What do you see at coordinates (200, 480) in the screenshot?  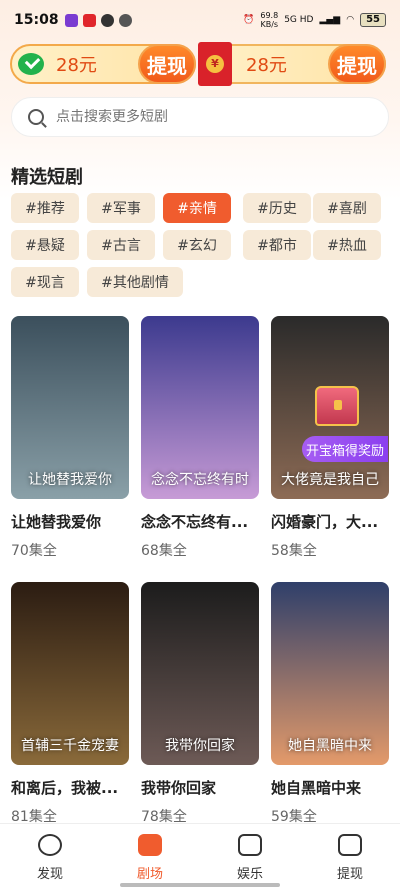 I see `poster-title: 念念不忘终有时` at bounding box center [200, 480].